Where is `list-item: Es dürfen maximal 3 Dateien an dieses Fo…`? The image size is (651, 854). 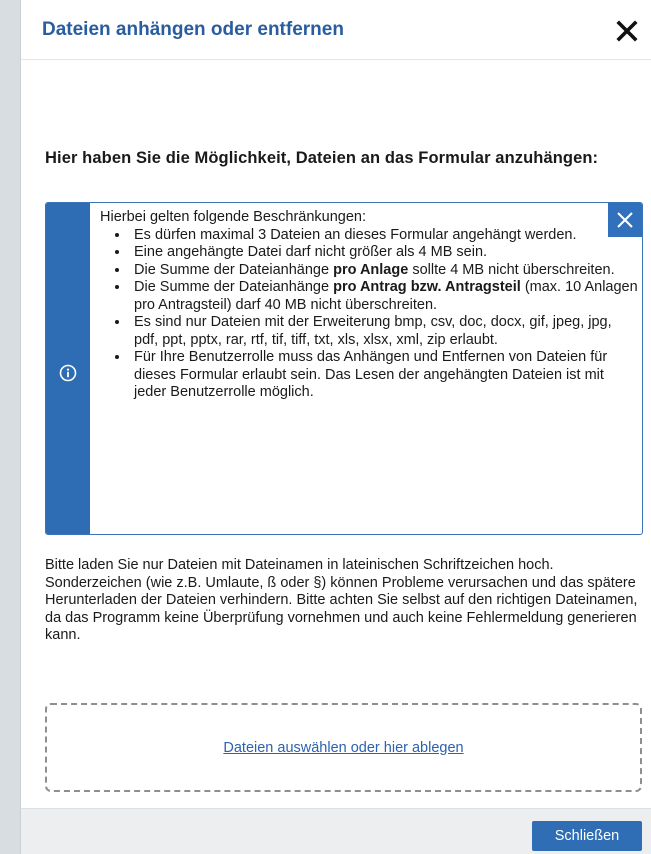 list-item: Es dürfen maximal 3 Dateien an dieses Fo… is located at coordinates (384, 236).